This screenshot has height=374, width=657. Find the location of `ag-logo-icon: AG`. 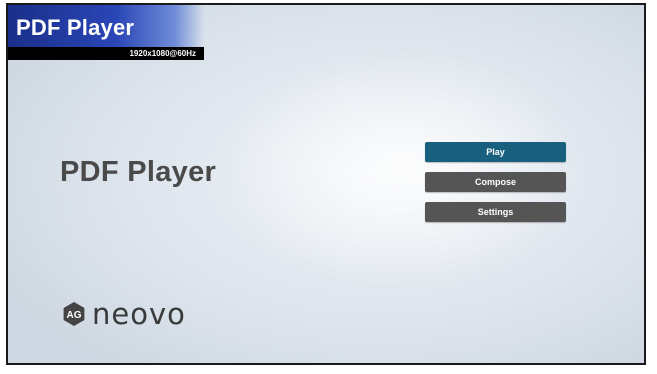

ag-logo-icon: AG is located at coordinates (74, 314).